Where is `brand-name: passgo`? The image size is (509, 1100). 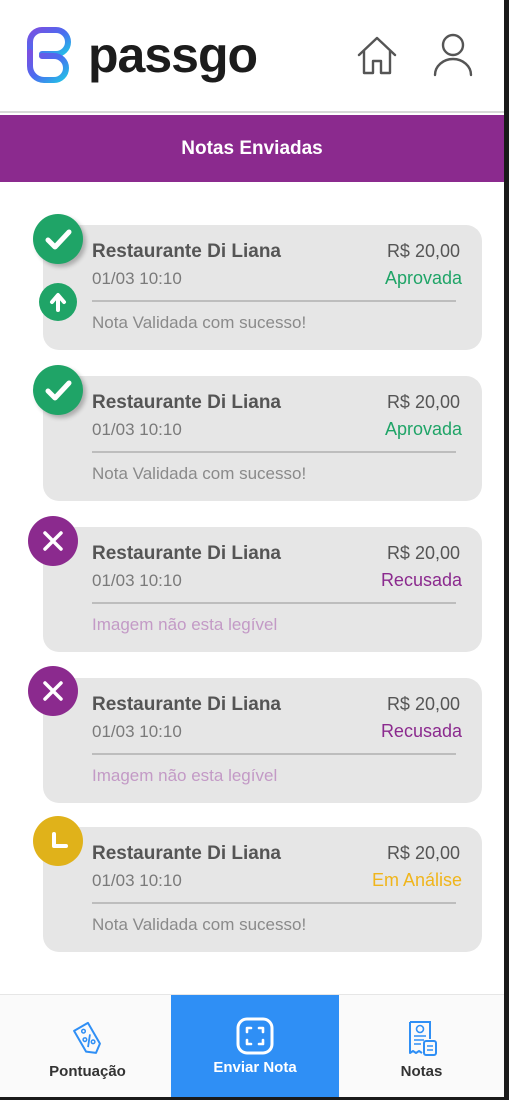 brand-name: passgo is located at coordinates (173, 55).